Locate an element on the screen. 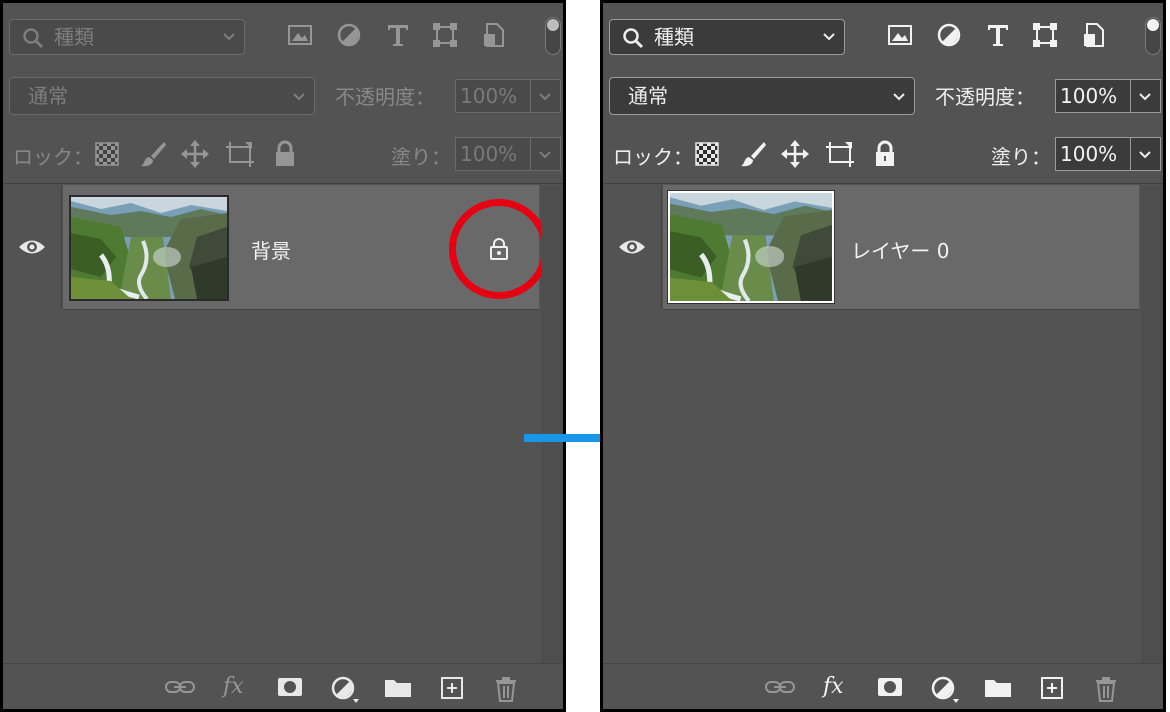 This screenshot has height=712, width=1170. highlight-circle is located at coordinates (499, 249).